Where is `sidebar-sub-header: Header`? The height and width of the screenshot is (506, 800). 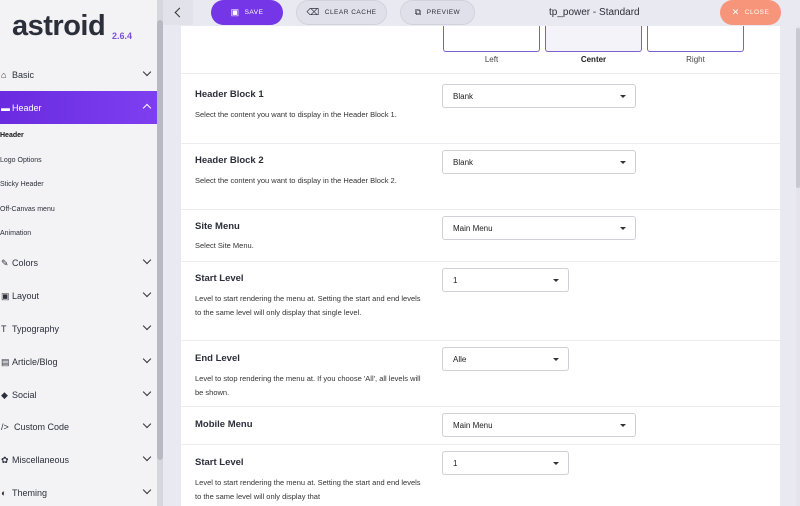
sidebar-sub-header: Header is located at coordinates (12, 135).